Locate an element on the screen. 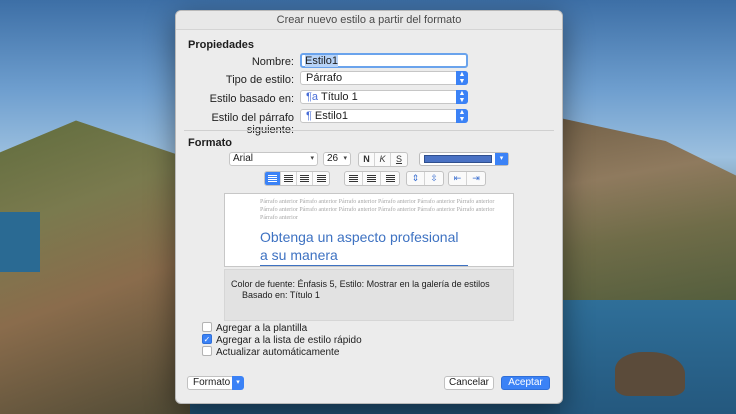 This screenshot has height=414, width=736. align-left-button is located at coordinates (273, 178).